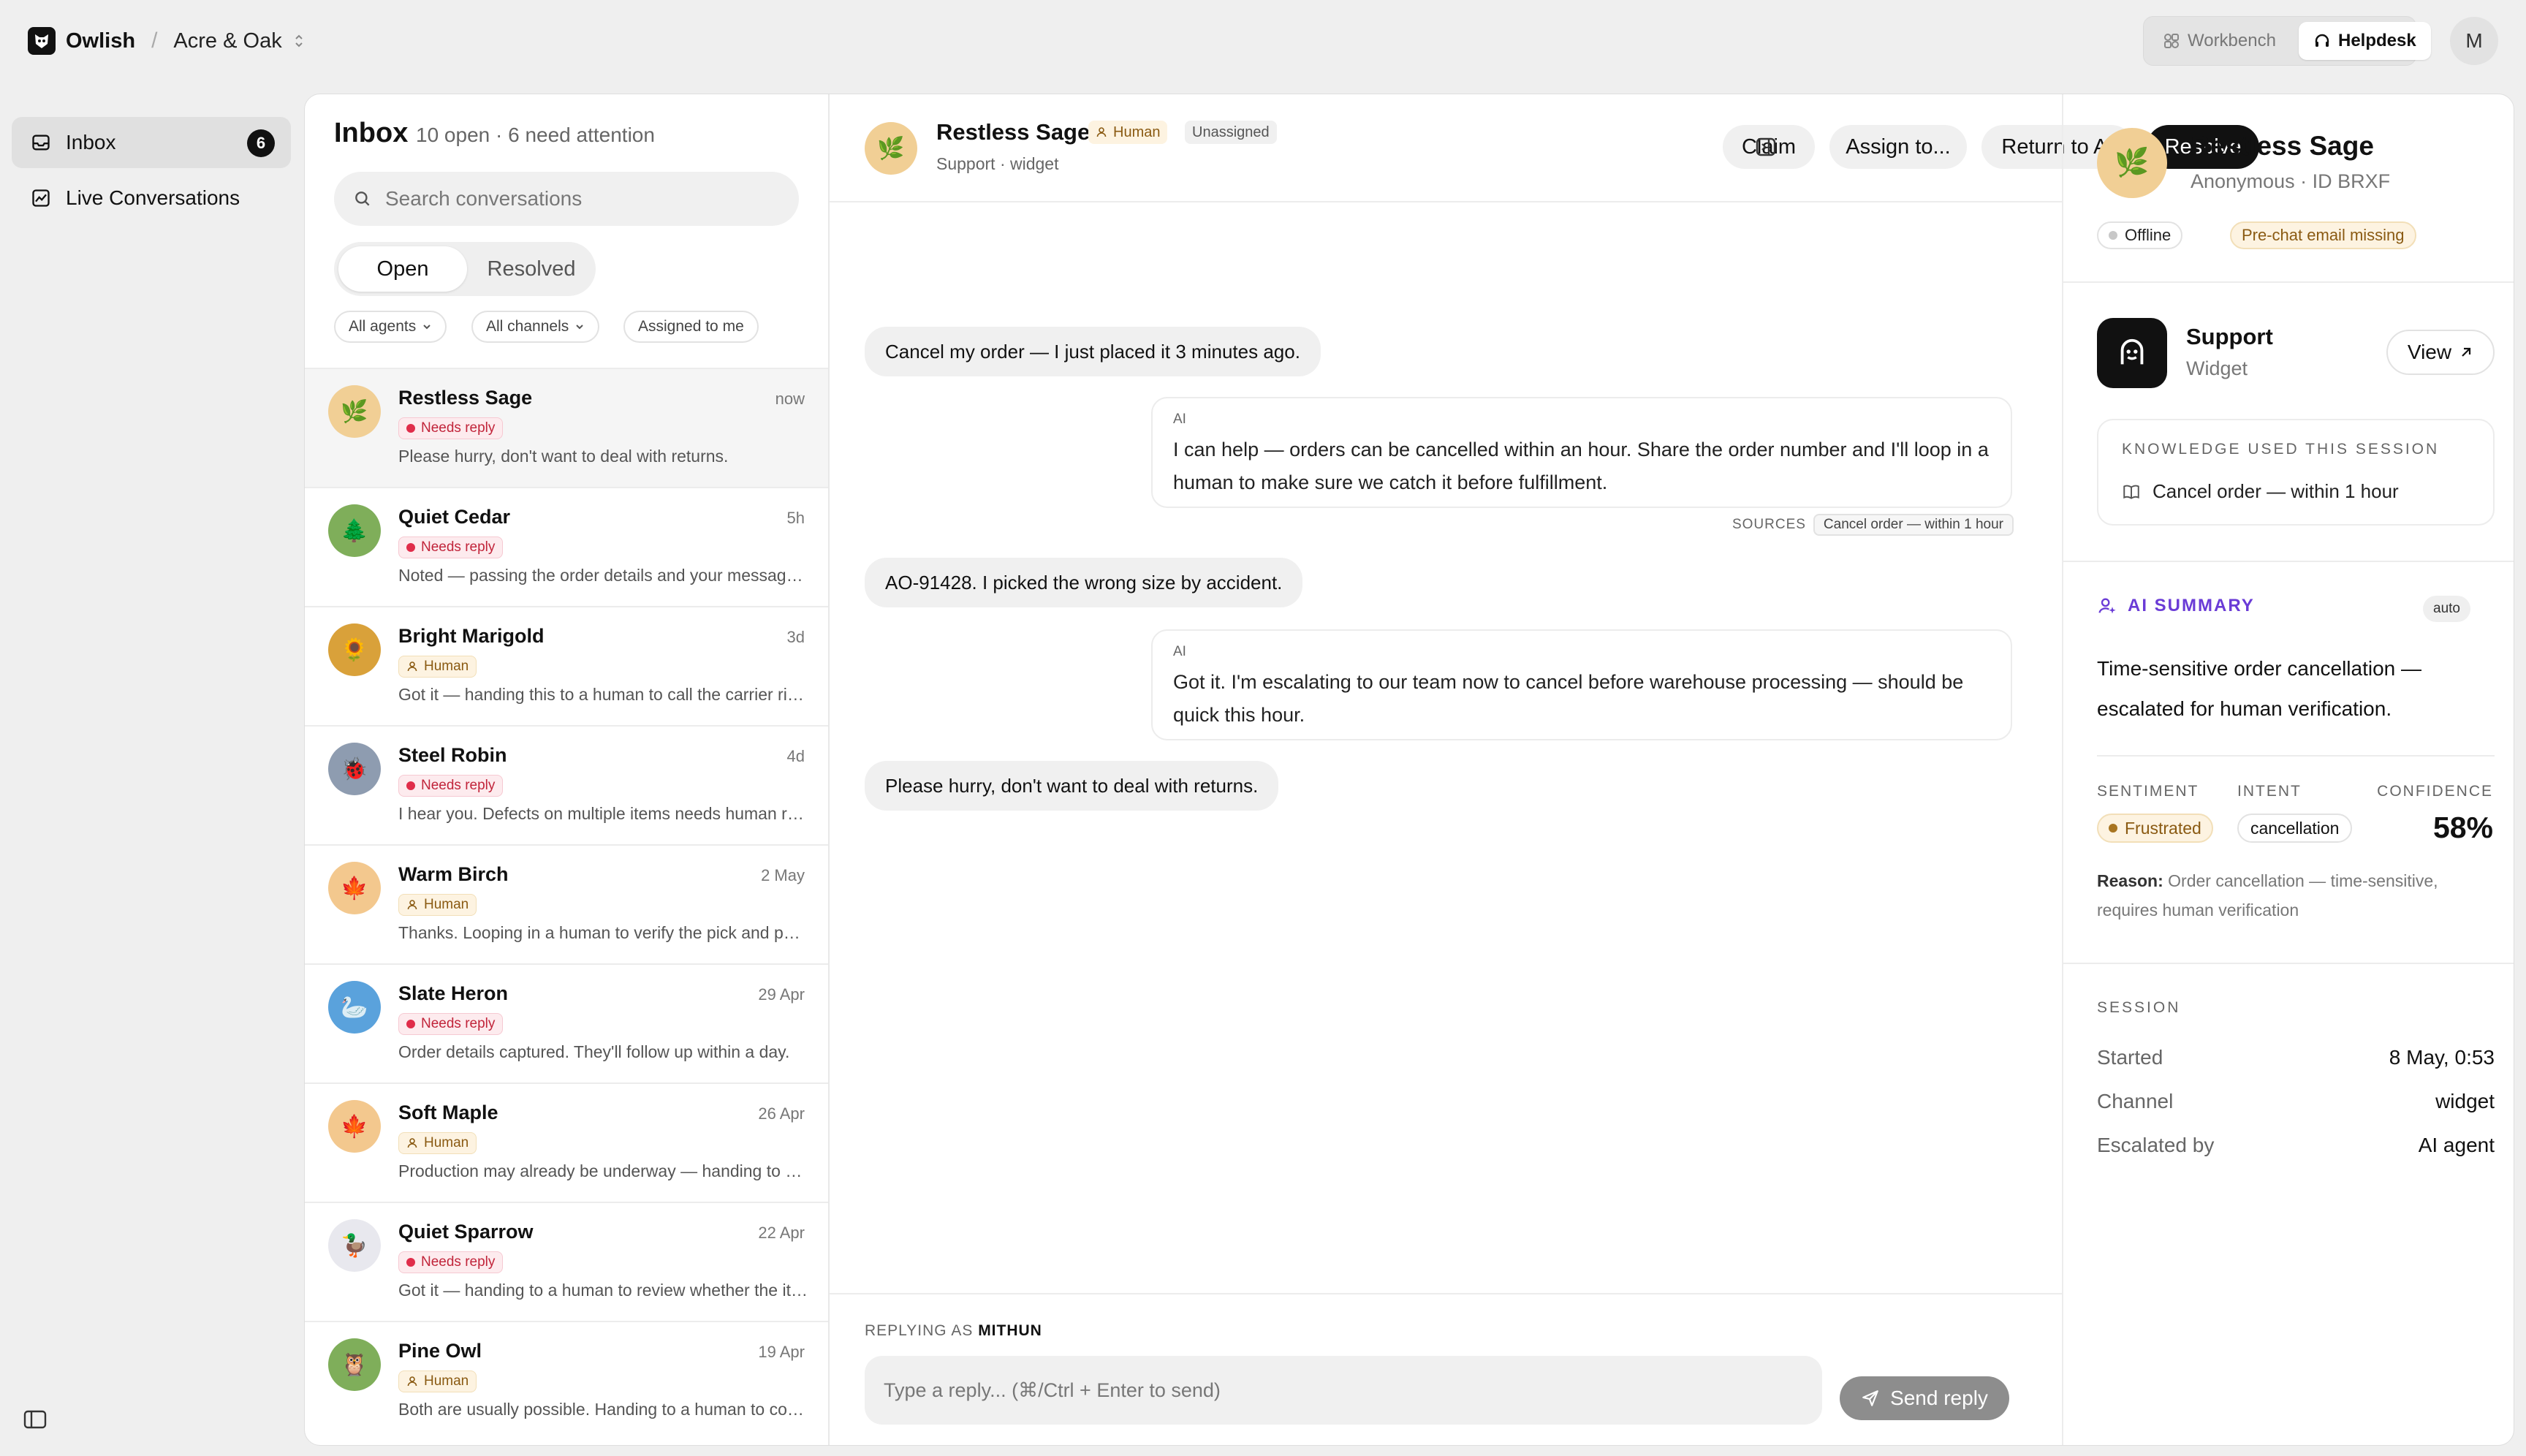 The width and height of the screenshot is (2526, 1456). Describe the element at coordinates (1913, 525) in the screenshot. I see `source-chip: Cancel order — within 1 hour` at that location.